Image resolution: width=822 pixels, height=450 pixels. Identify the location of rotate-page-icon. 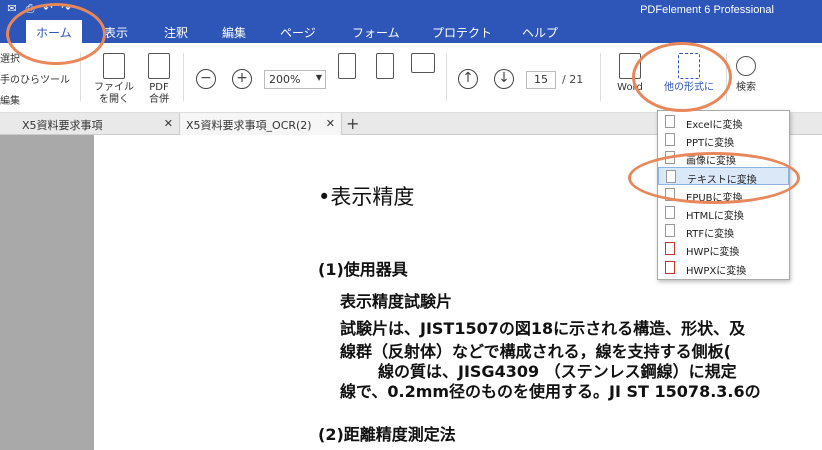
(385, 66).